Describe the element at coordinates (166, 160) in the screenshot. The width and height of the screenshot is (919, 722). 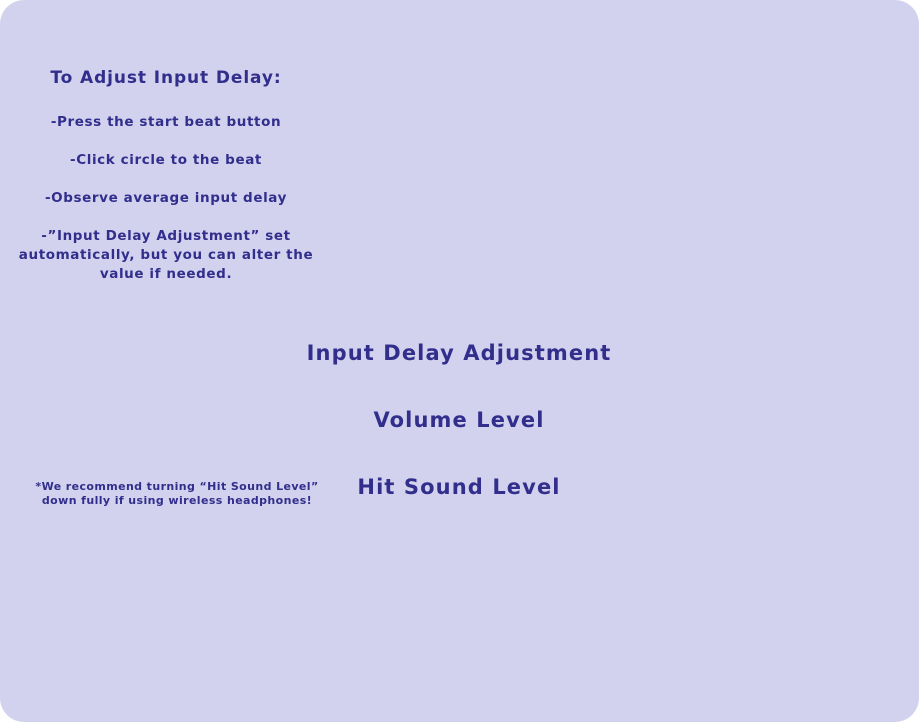
I see `instruction-step-click-circle: -Click circle to the beat` at that location.